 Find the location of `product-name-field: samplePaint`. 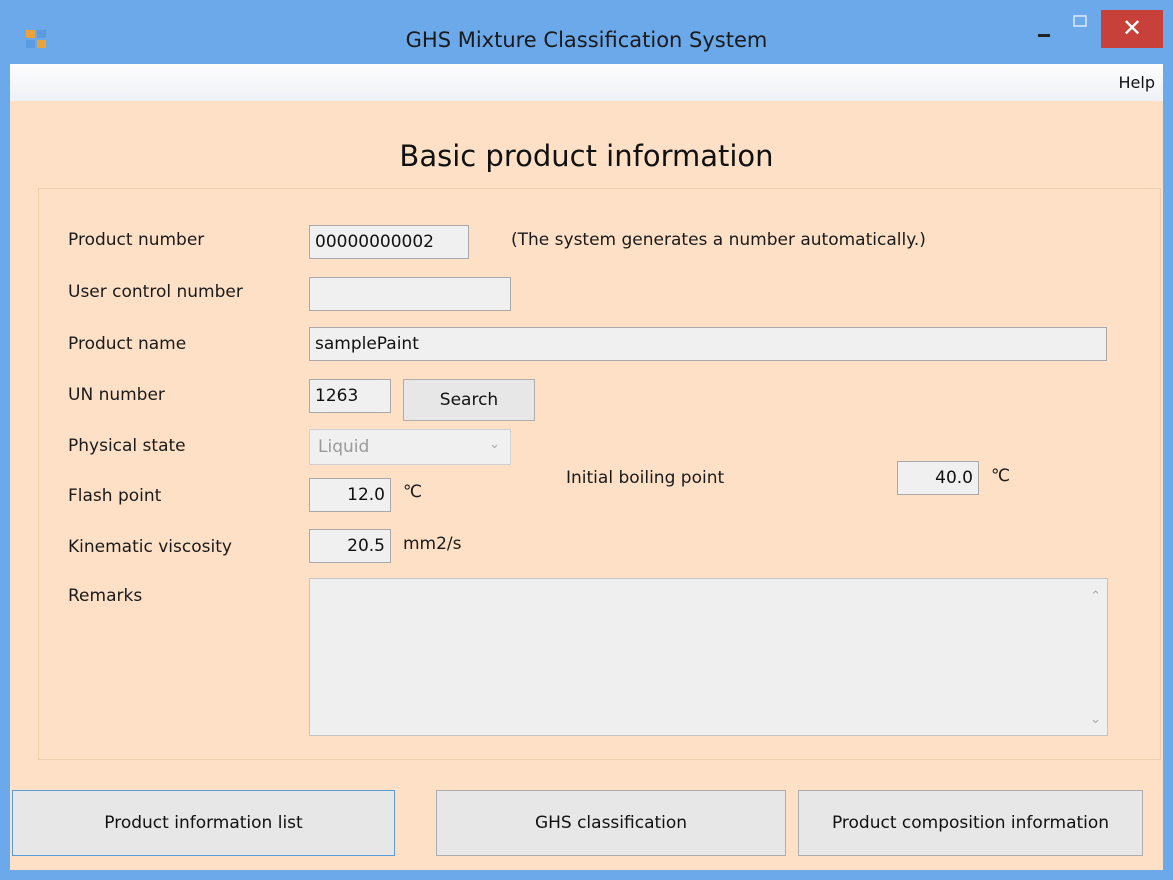

product-name-field: samplePaint is located at coordinates (708, 344).